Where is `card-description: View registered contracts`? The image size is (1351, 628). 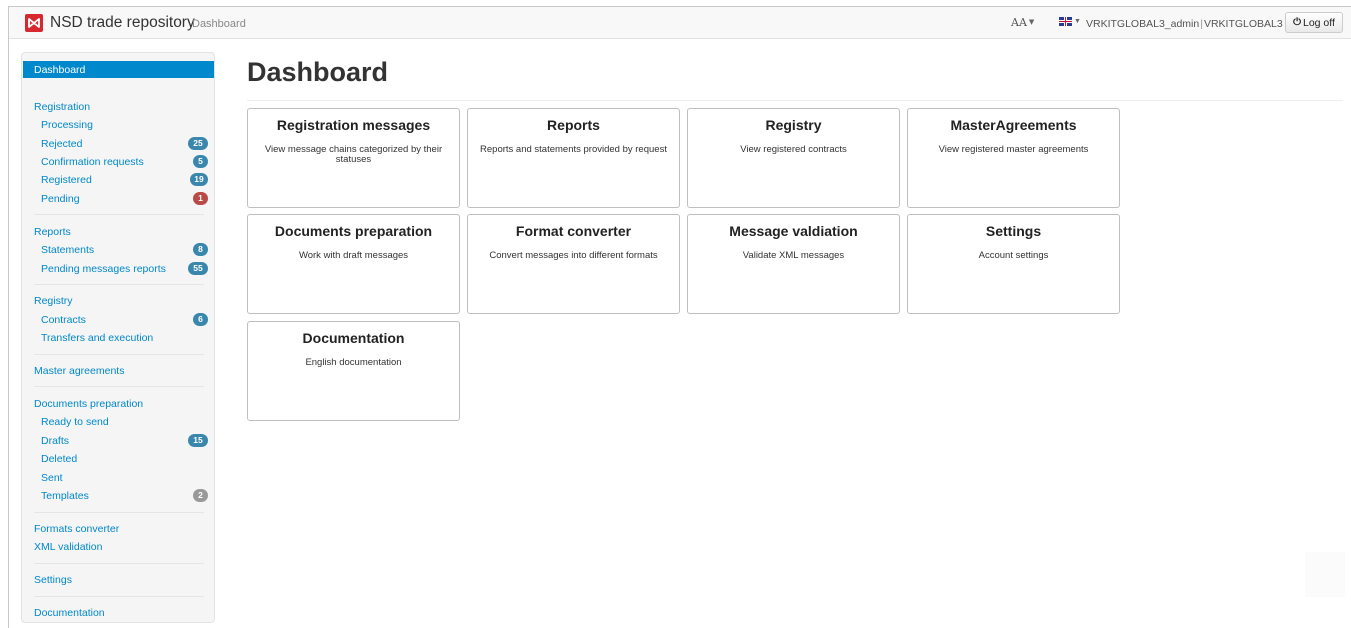 card-description: View registered contracts is located at coordinates (793, 149).